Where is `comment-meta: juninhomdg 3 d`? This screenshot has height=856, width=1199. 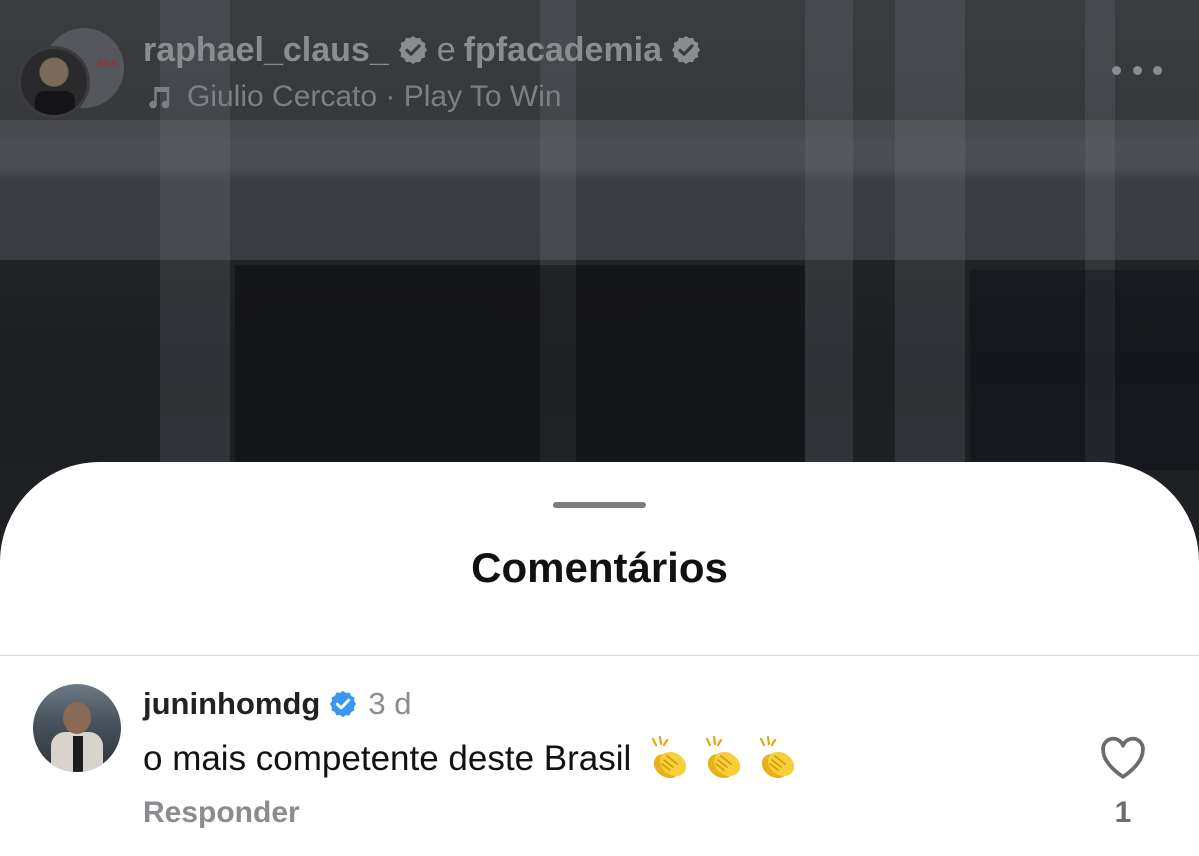
comment-meta: juninhomdg 3 d is located at coordinates (277, 704).